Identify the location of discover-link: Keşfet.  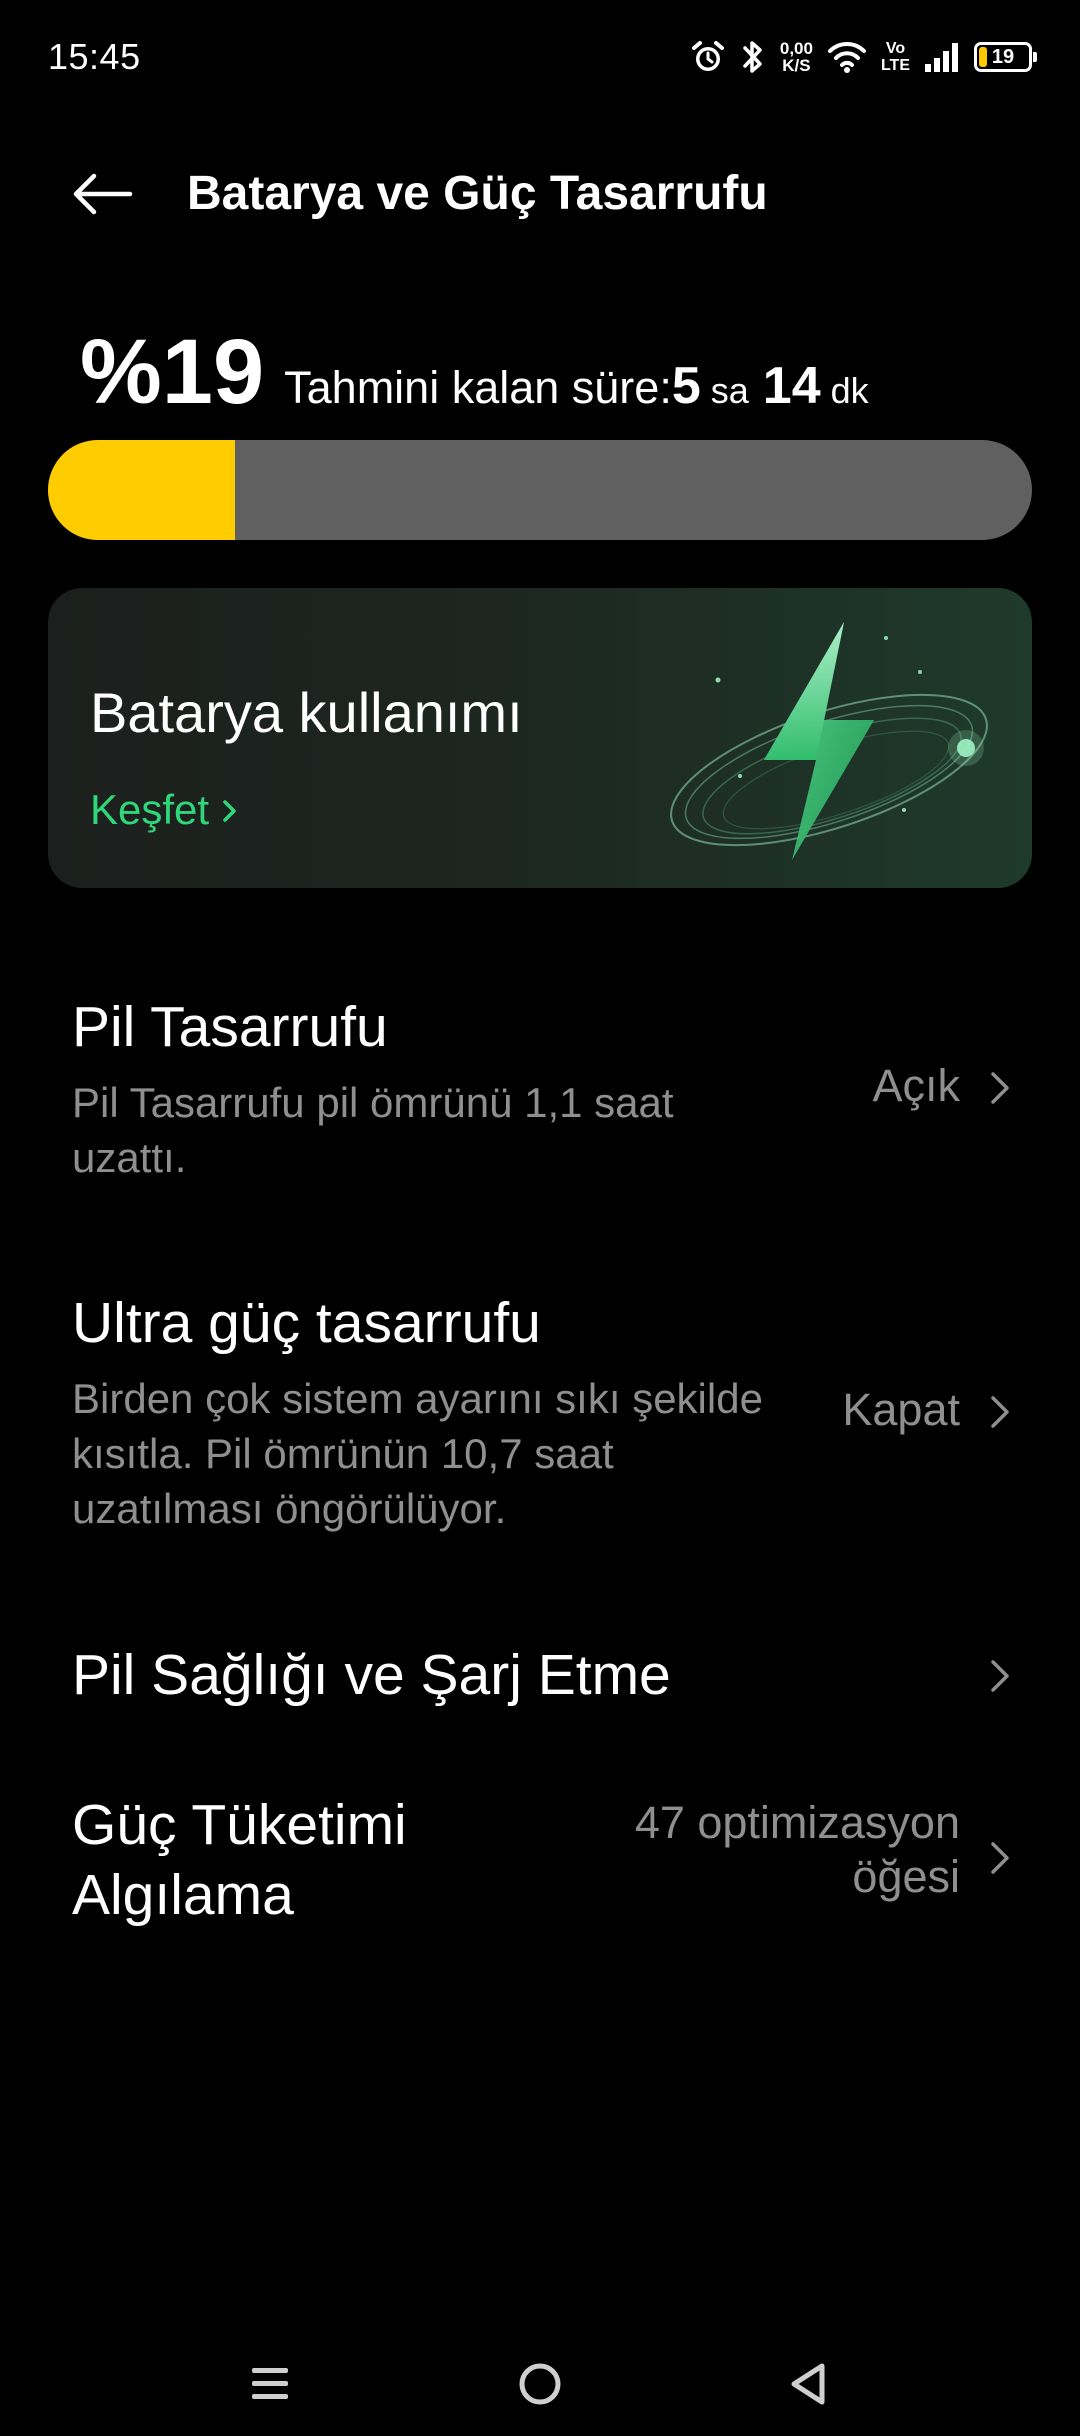
(164, 810).